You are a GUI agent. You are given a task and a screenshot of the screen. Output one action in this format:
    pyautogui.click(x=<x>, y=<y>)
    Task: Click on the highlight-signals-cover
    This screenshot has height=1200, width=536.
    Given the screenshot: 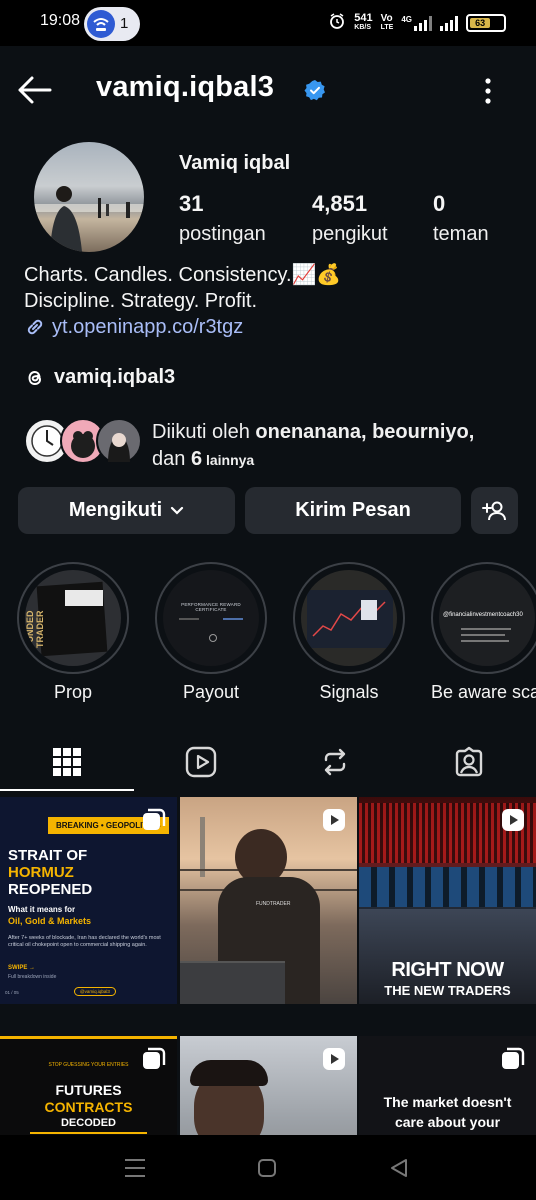 What is the action you would take?
    pyautogui.click(x=349, y=618)
    